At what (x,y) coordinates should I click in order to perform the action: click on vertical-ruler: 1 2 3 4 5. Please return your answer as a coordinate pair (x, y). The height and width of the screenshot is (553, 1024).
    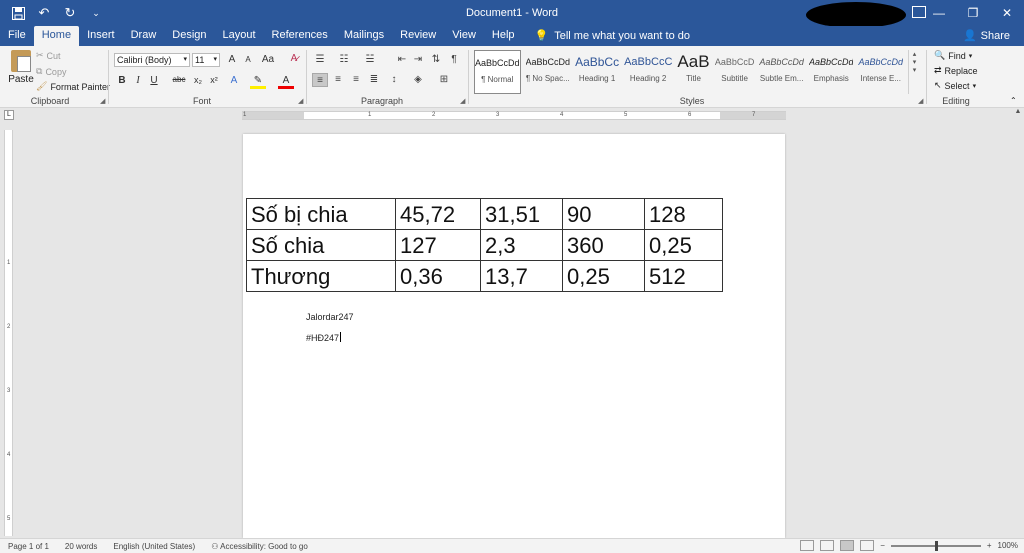
    Looking at the image, I should click on (8, 333).